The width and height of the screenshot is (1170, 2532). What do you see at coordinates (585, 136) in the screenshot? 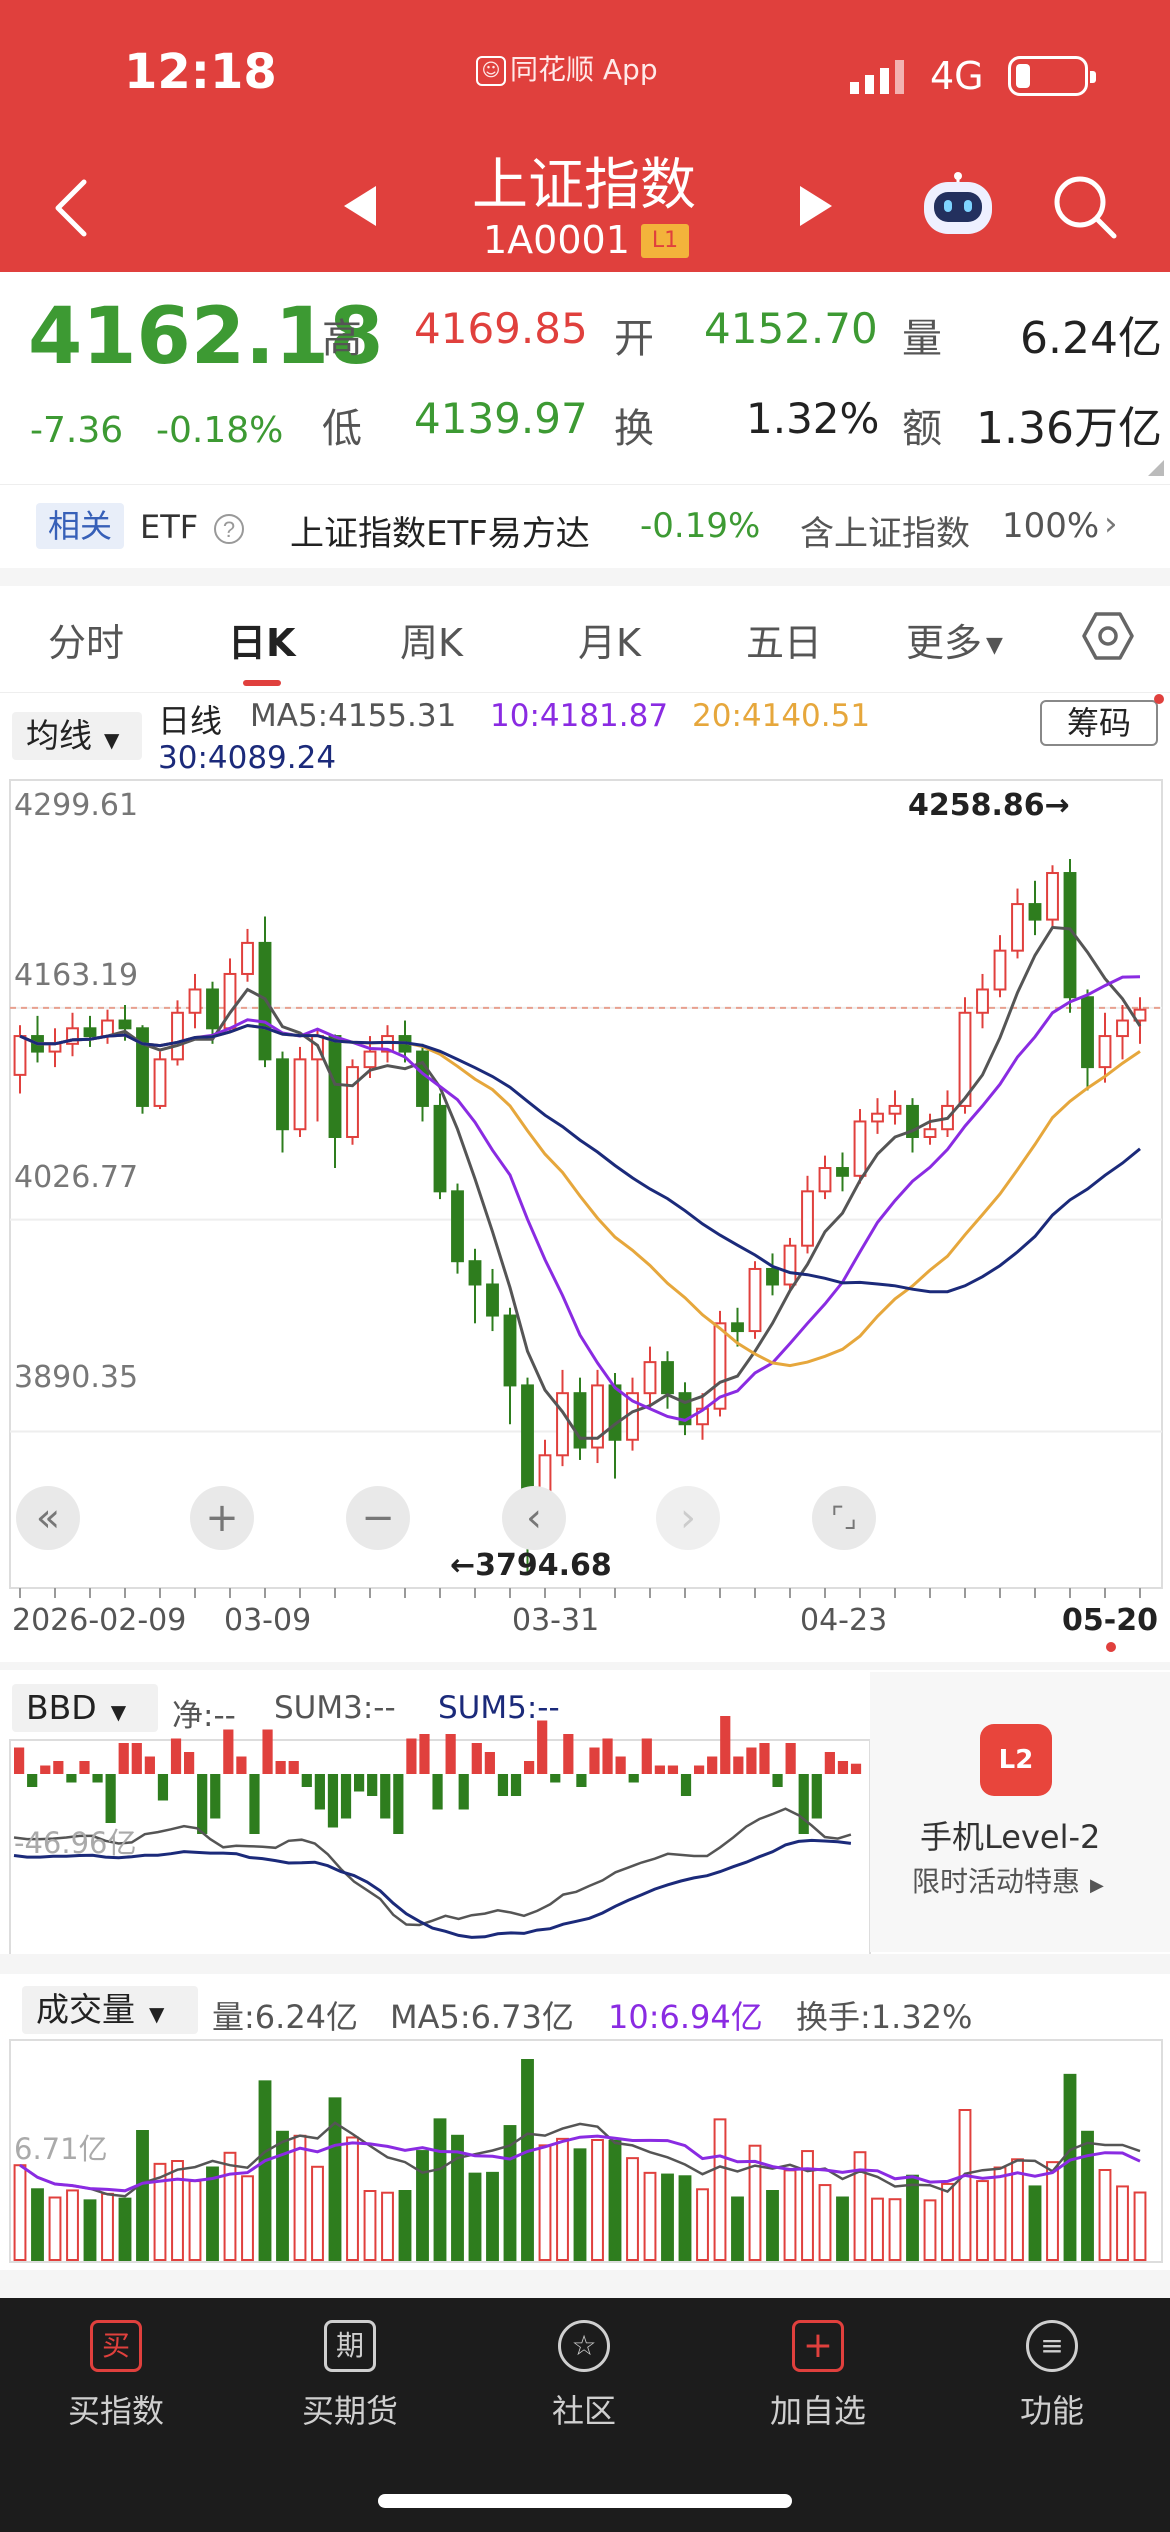
I see `app-header: 12:18 ☺ 同花顺 App 4G 上证指数 1A0001 L1` at bounding box center [585, 136].